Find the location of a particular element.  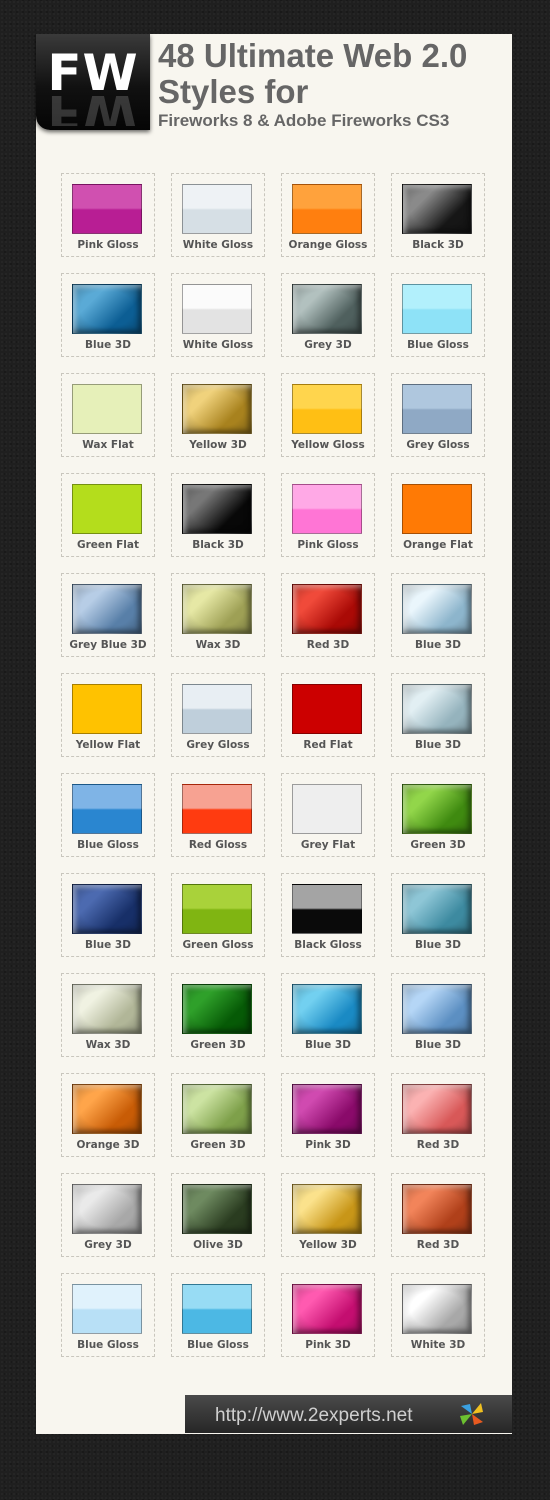

style-tile: Grey Flat is located at coordinates (328, 815).